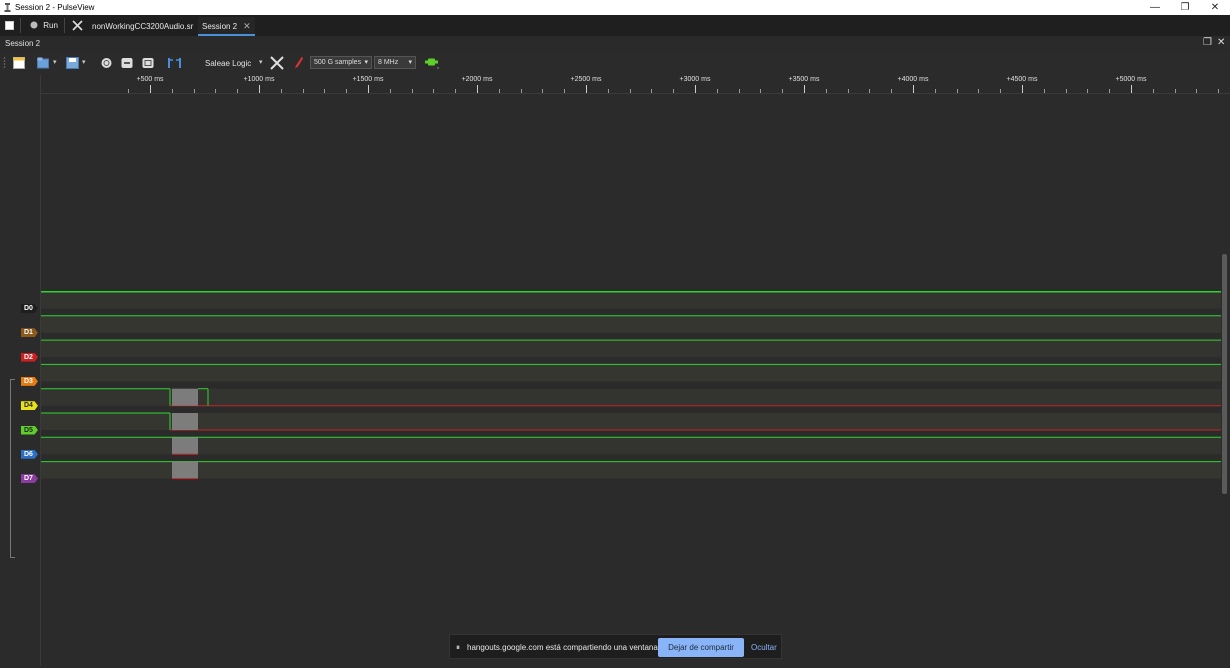 This screenshot has width=1230, height=668. What do you see at coordinates (764, 647) in the screenshot?
I see `hide-notification-button: Ocultar` at bounding box center [764, 647].